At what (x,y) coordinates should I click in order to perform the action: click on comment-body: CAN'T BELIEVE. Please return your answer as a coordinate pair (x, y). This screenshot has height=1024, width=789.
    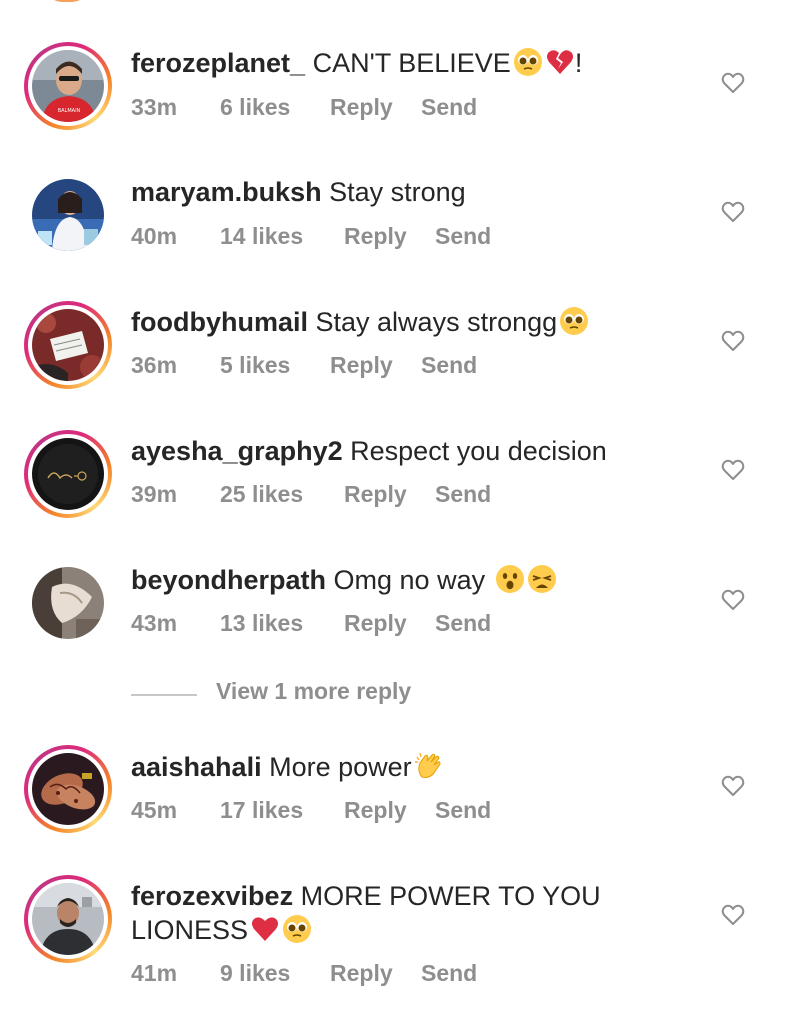
    Looking at the image, I should click on (411, 63).